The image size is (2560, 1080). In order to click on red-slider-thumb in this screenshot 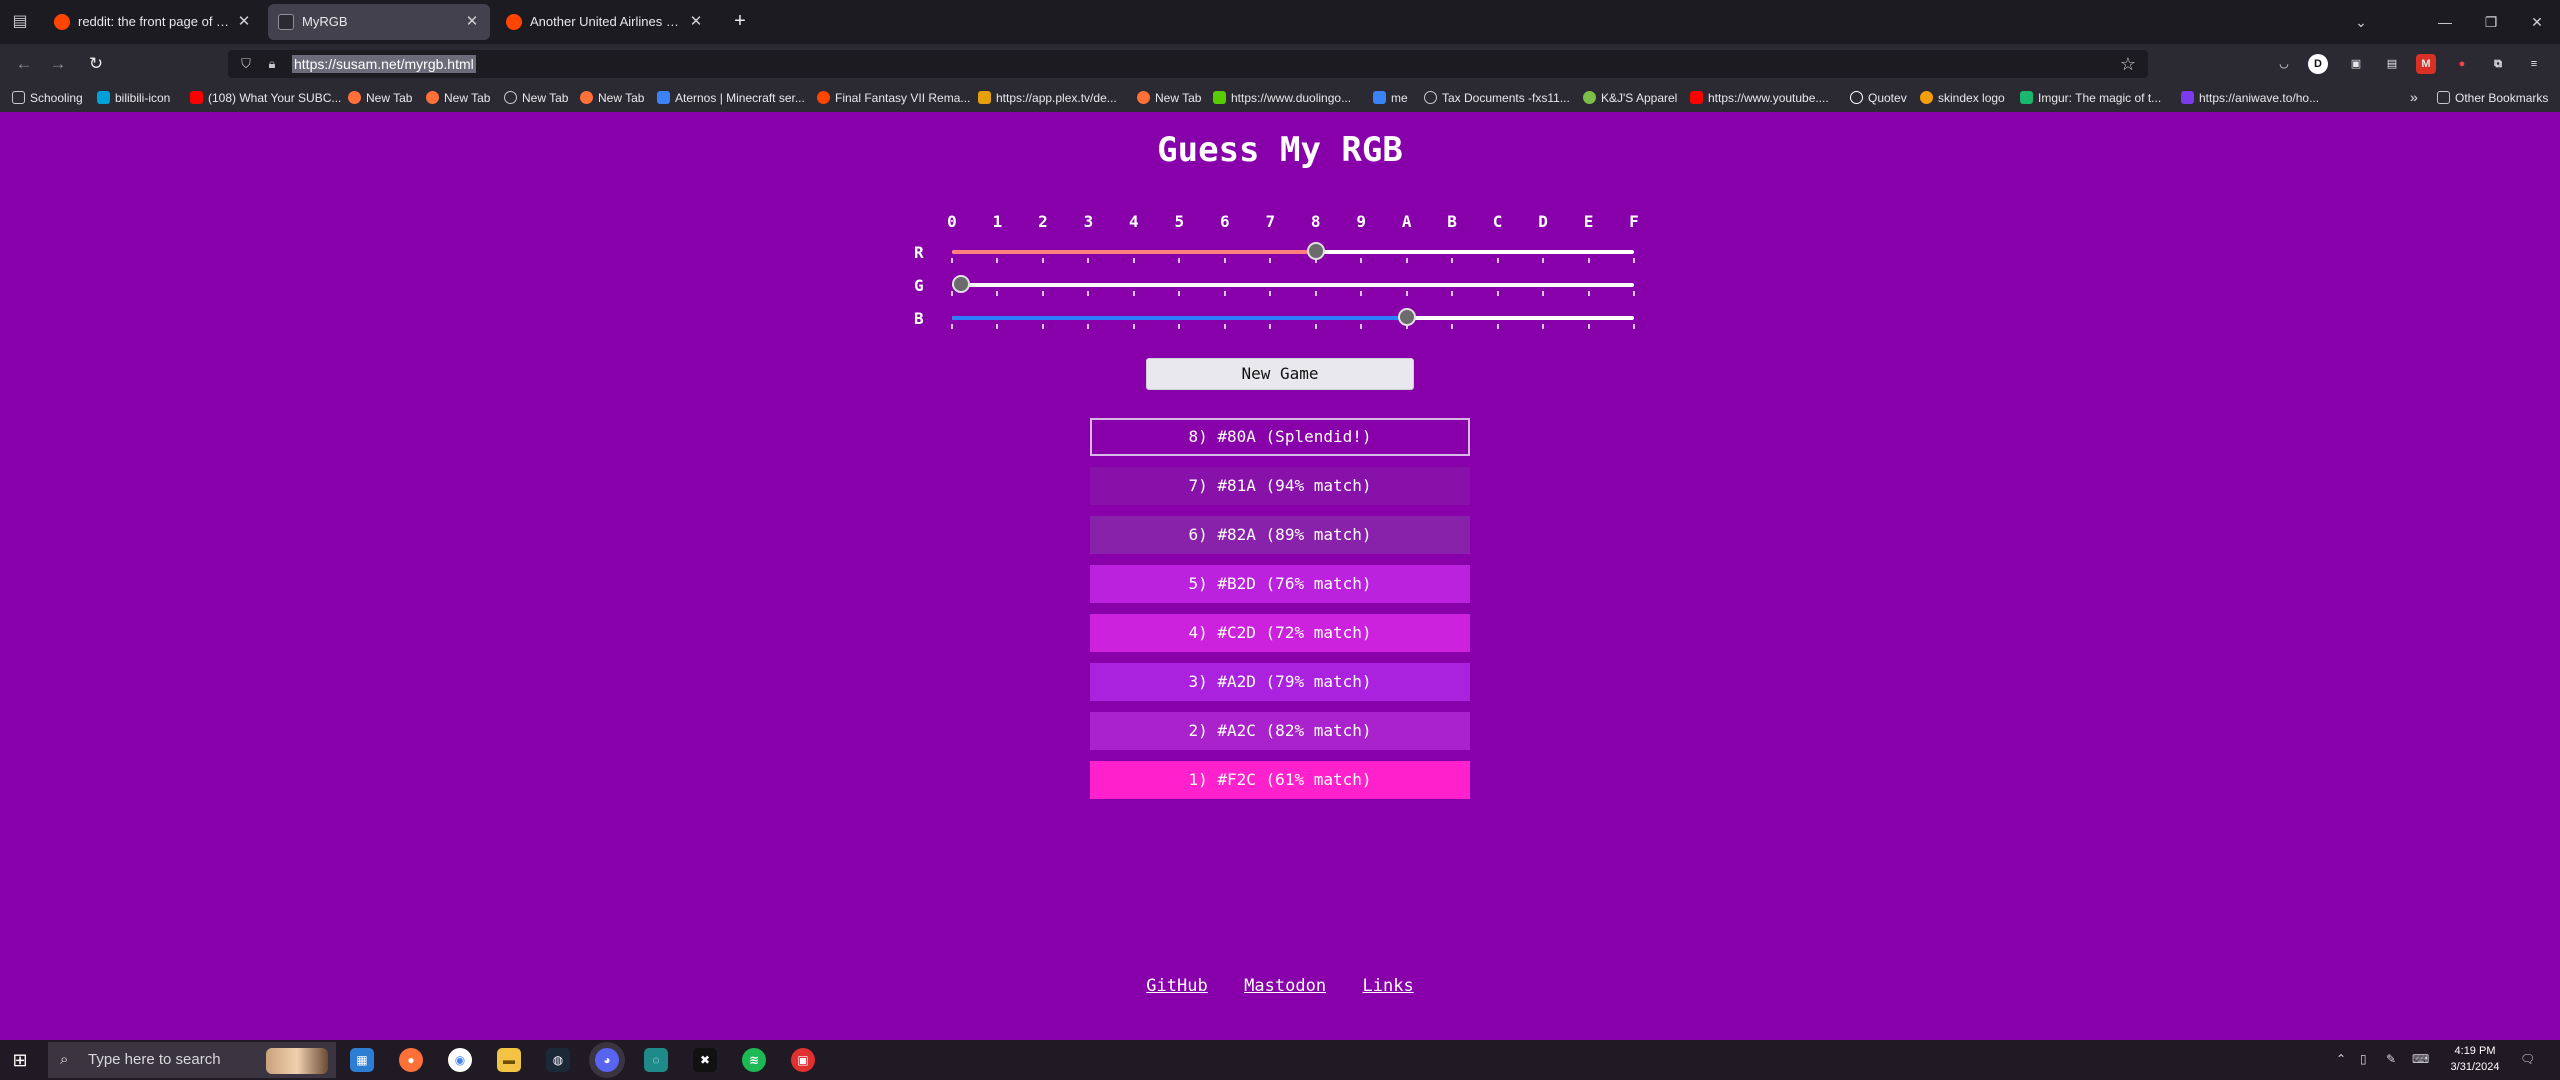, I will do `click(1315, 251)`.